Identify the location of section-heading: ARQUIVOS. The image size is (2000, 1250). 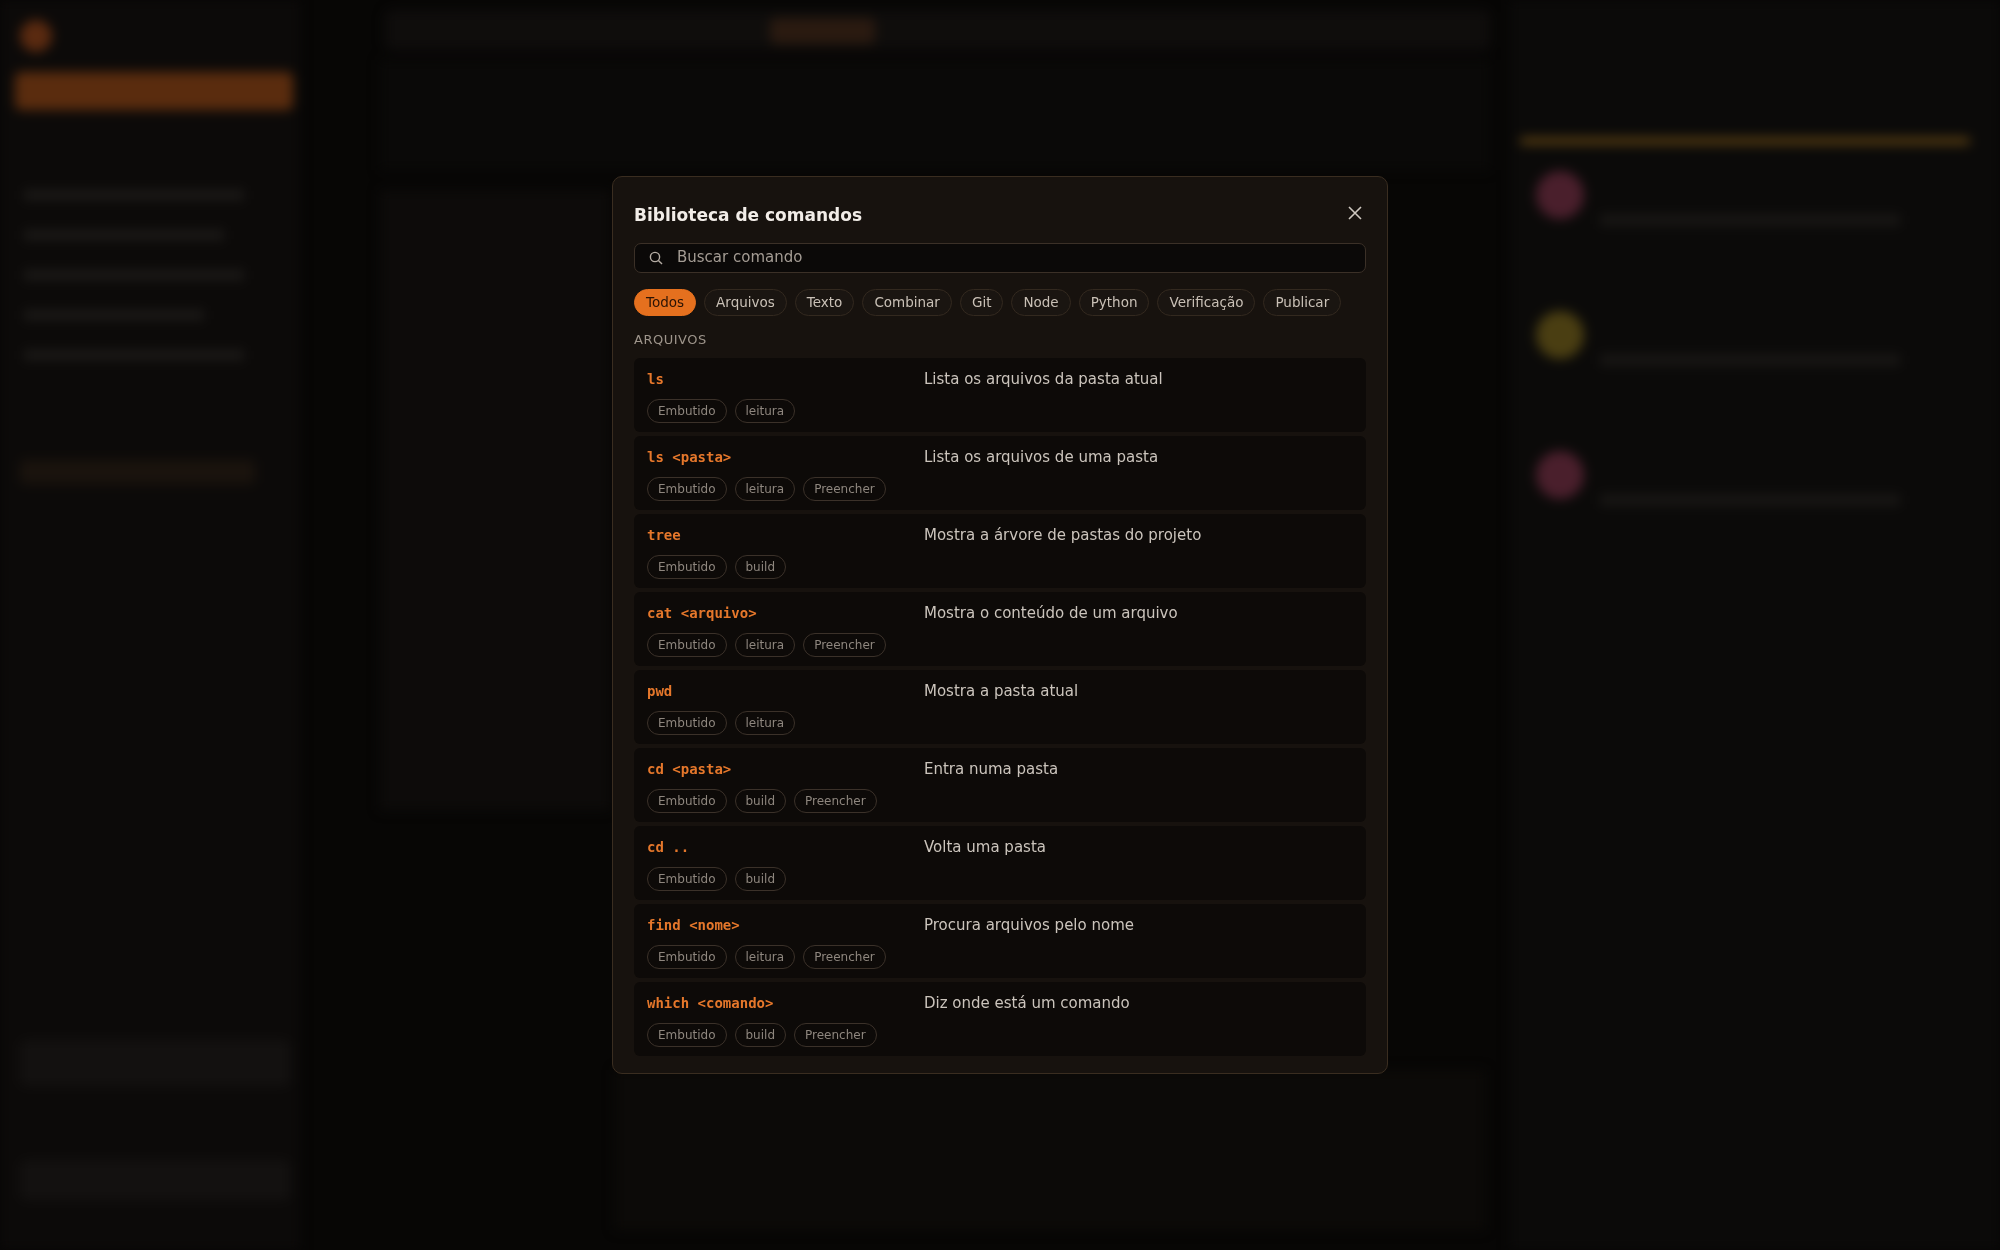
(671, 340).